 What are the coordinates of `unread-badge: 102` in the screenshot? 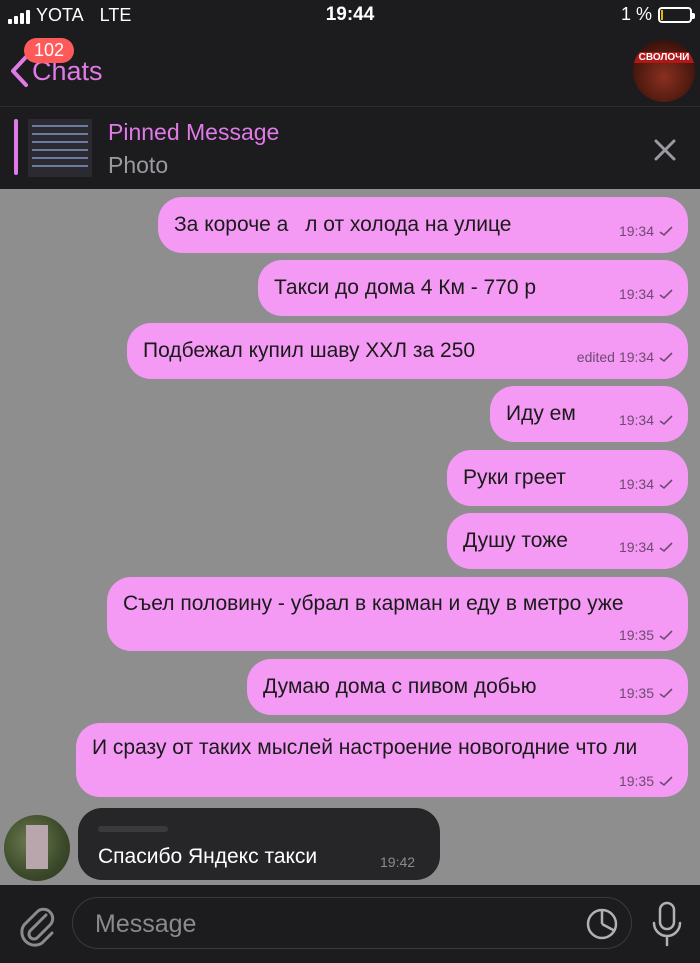 It's located at (49, 50).